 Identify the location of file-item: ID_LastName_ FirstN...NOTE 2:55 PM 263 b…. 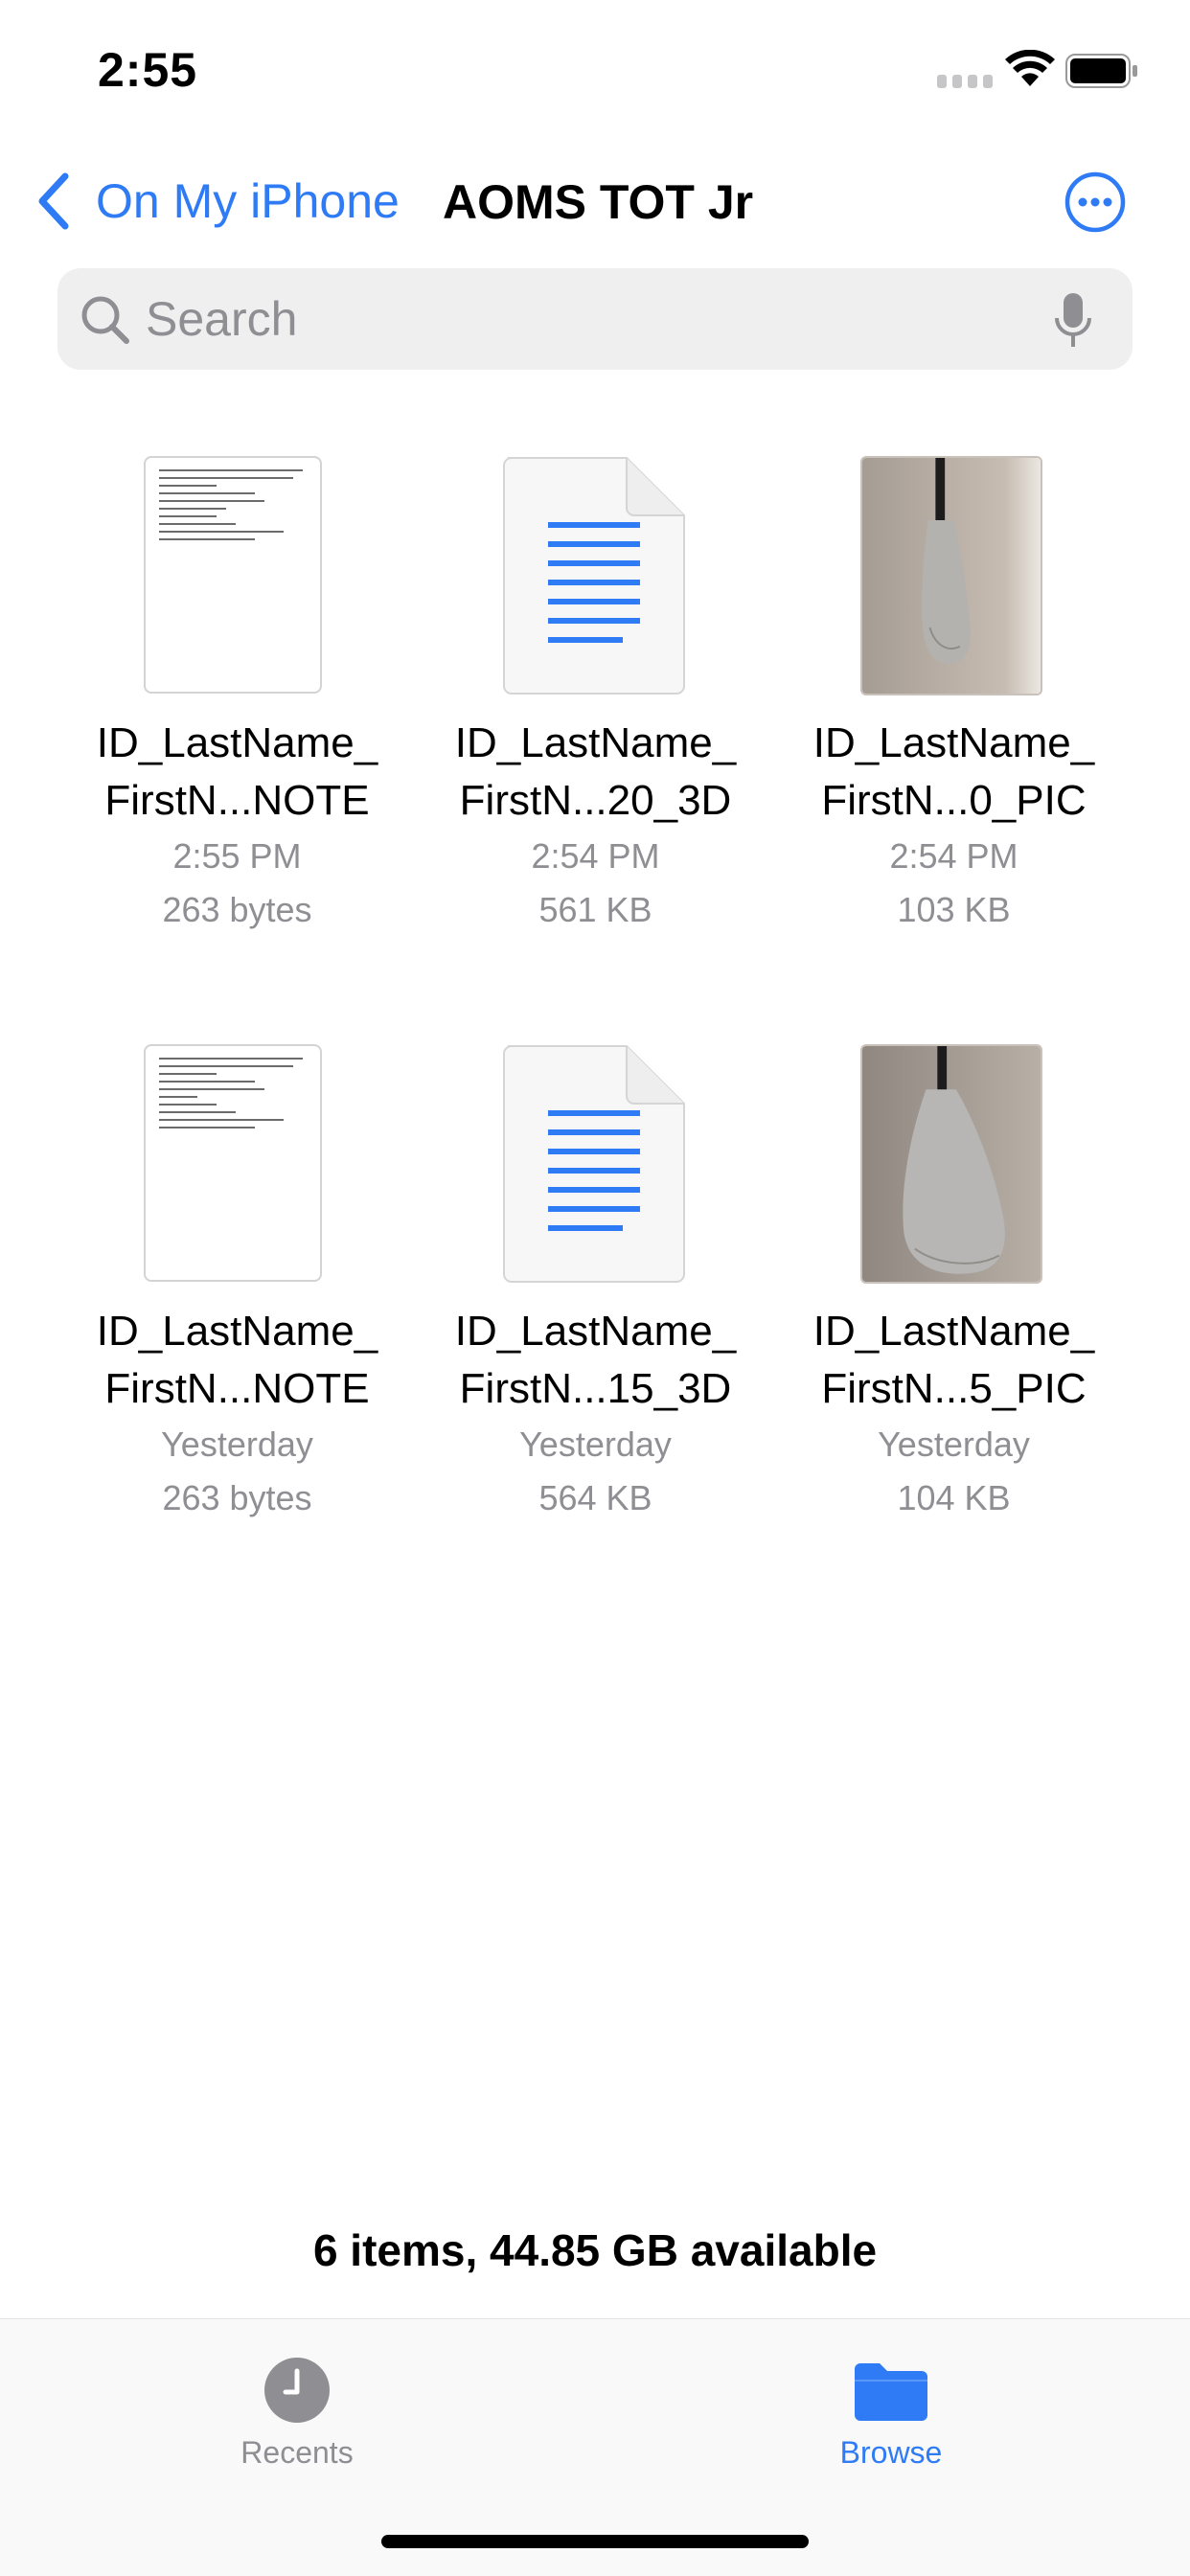
(237, 689).